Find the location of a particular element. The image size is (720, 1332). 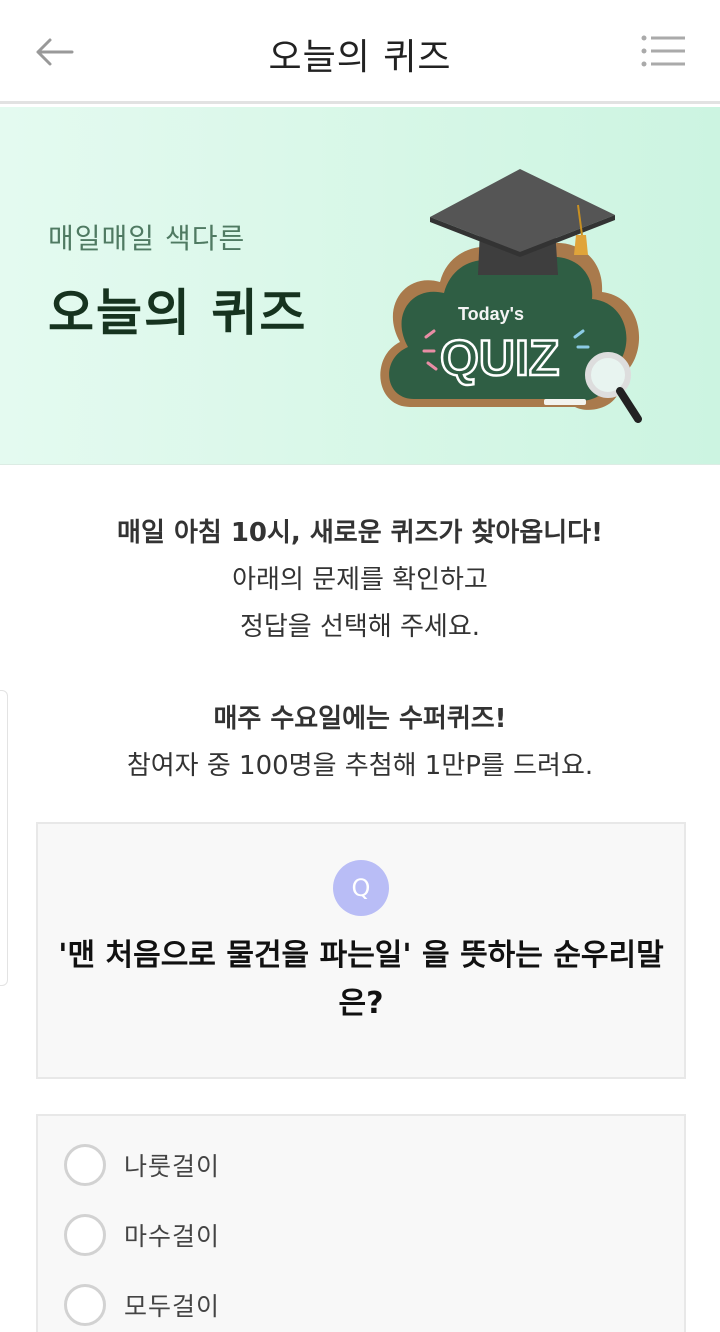

menu-button is located at coordinates (664, 52).